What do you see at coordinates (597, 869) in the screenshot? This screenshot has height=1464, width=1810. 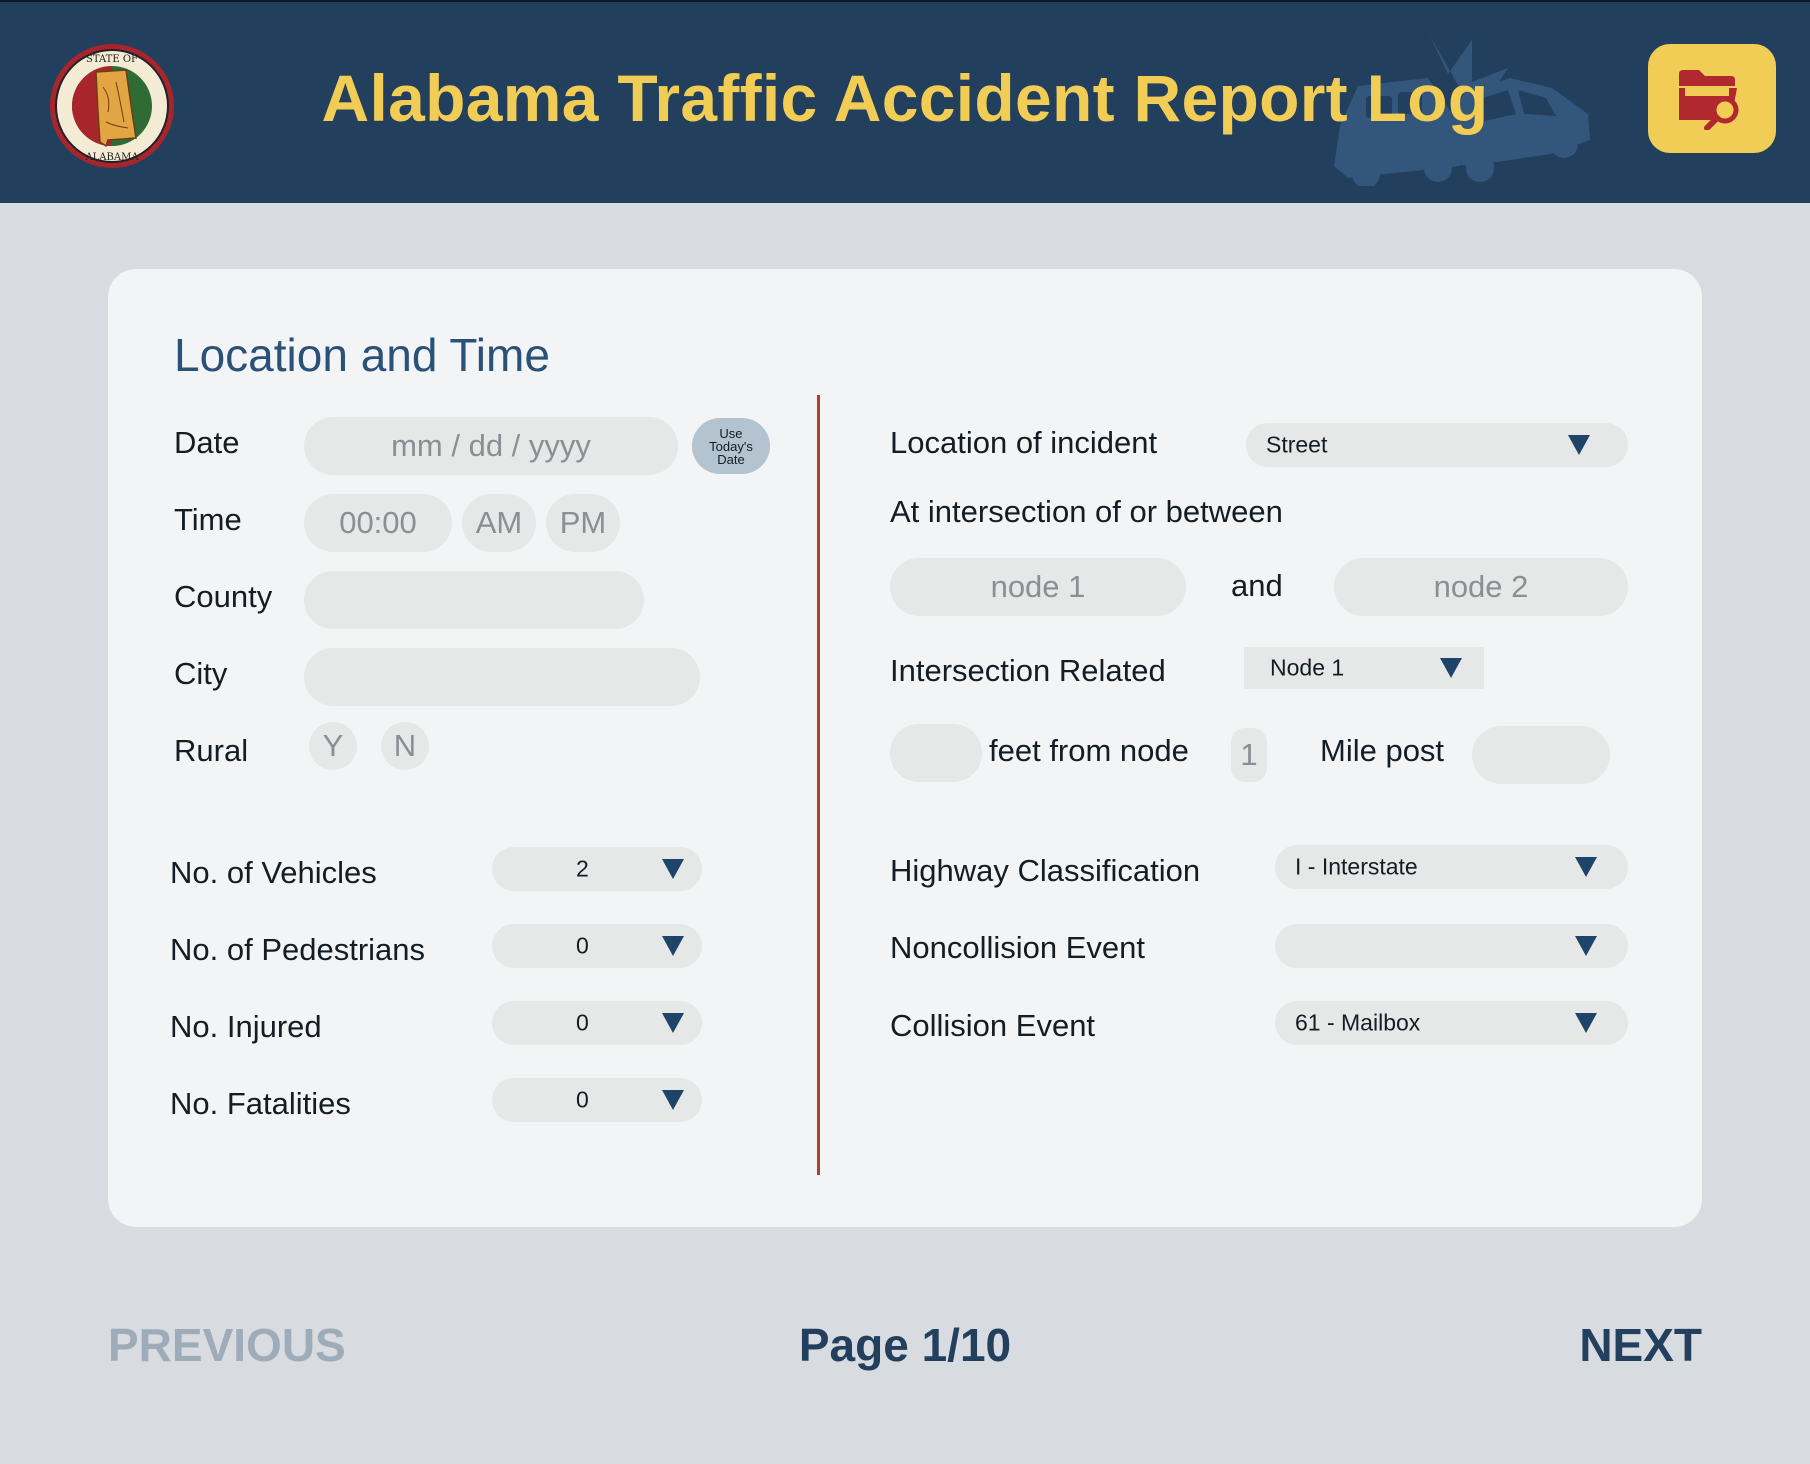 I see `vehicles-select: 2` at bounding box center [597, 869].